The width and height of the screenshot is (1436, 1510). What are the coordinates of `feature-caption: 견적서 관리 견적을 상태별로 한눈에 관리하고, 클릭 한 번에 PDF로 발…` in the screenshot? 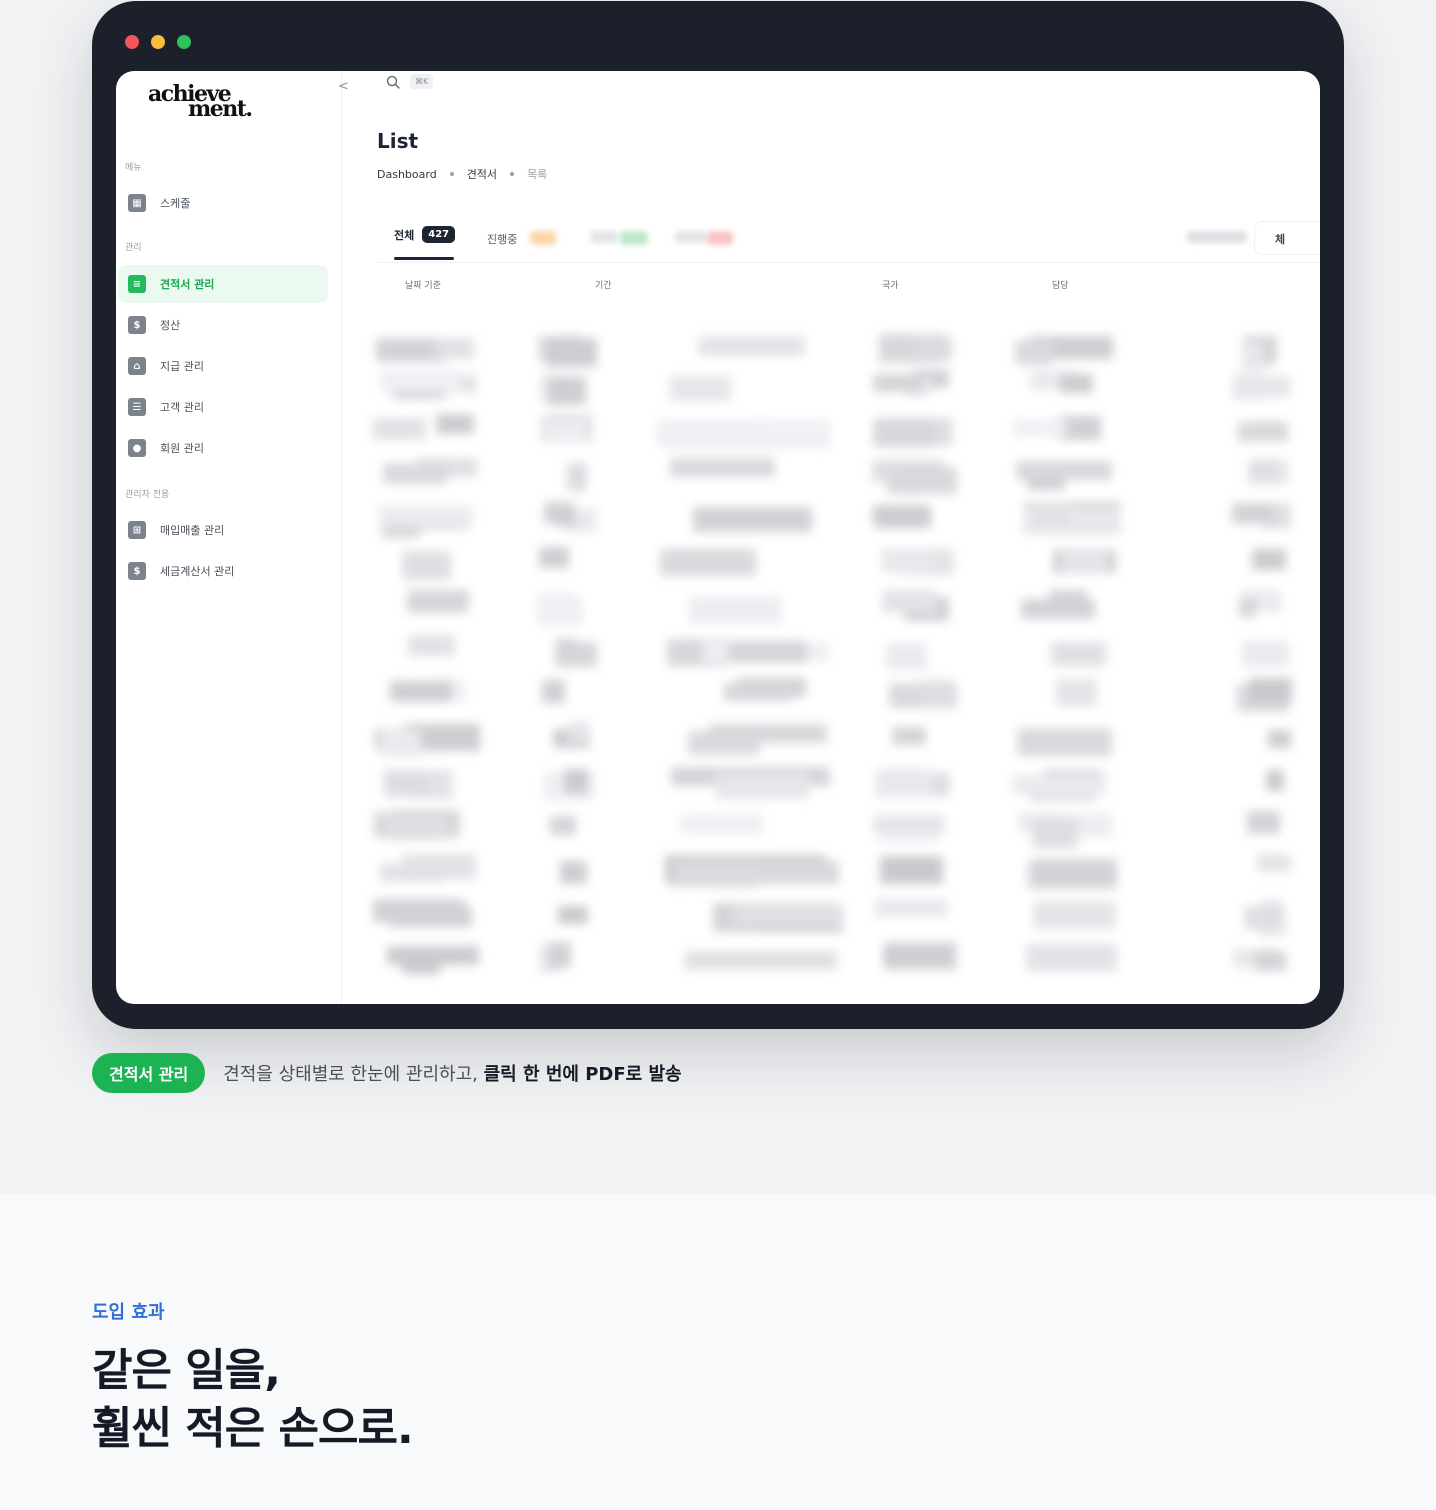 It's located at (387, 1073).